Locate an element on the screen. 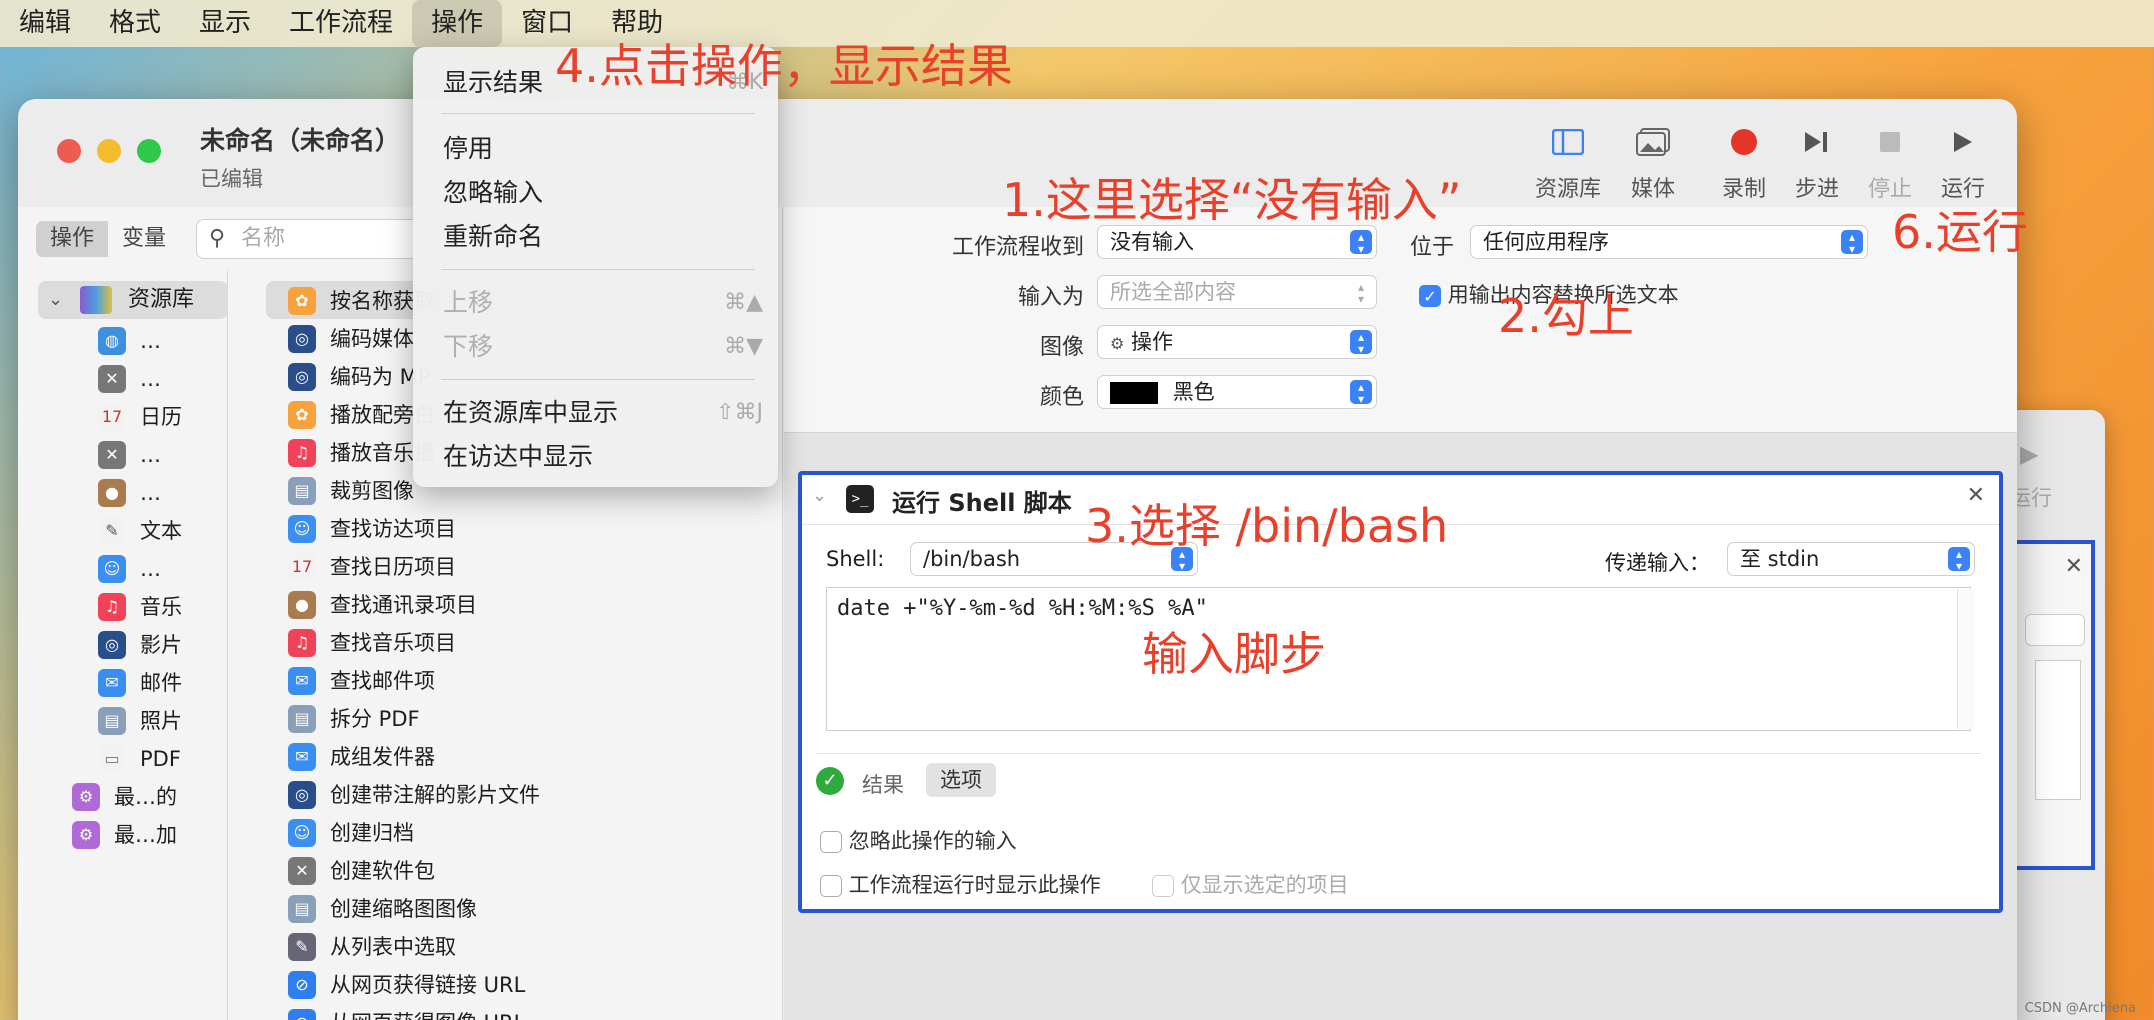 The image size is (2154, 1020). script-icon: ✎ is located at coordinates (302, 947).